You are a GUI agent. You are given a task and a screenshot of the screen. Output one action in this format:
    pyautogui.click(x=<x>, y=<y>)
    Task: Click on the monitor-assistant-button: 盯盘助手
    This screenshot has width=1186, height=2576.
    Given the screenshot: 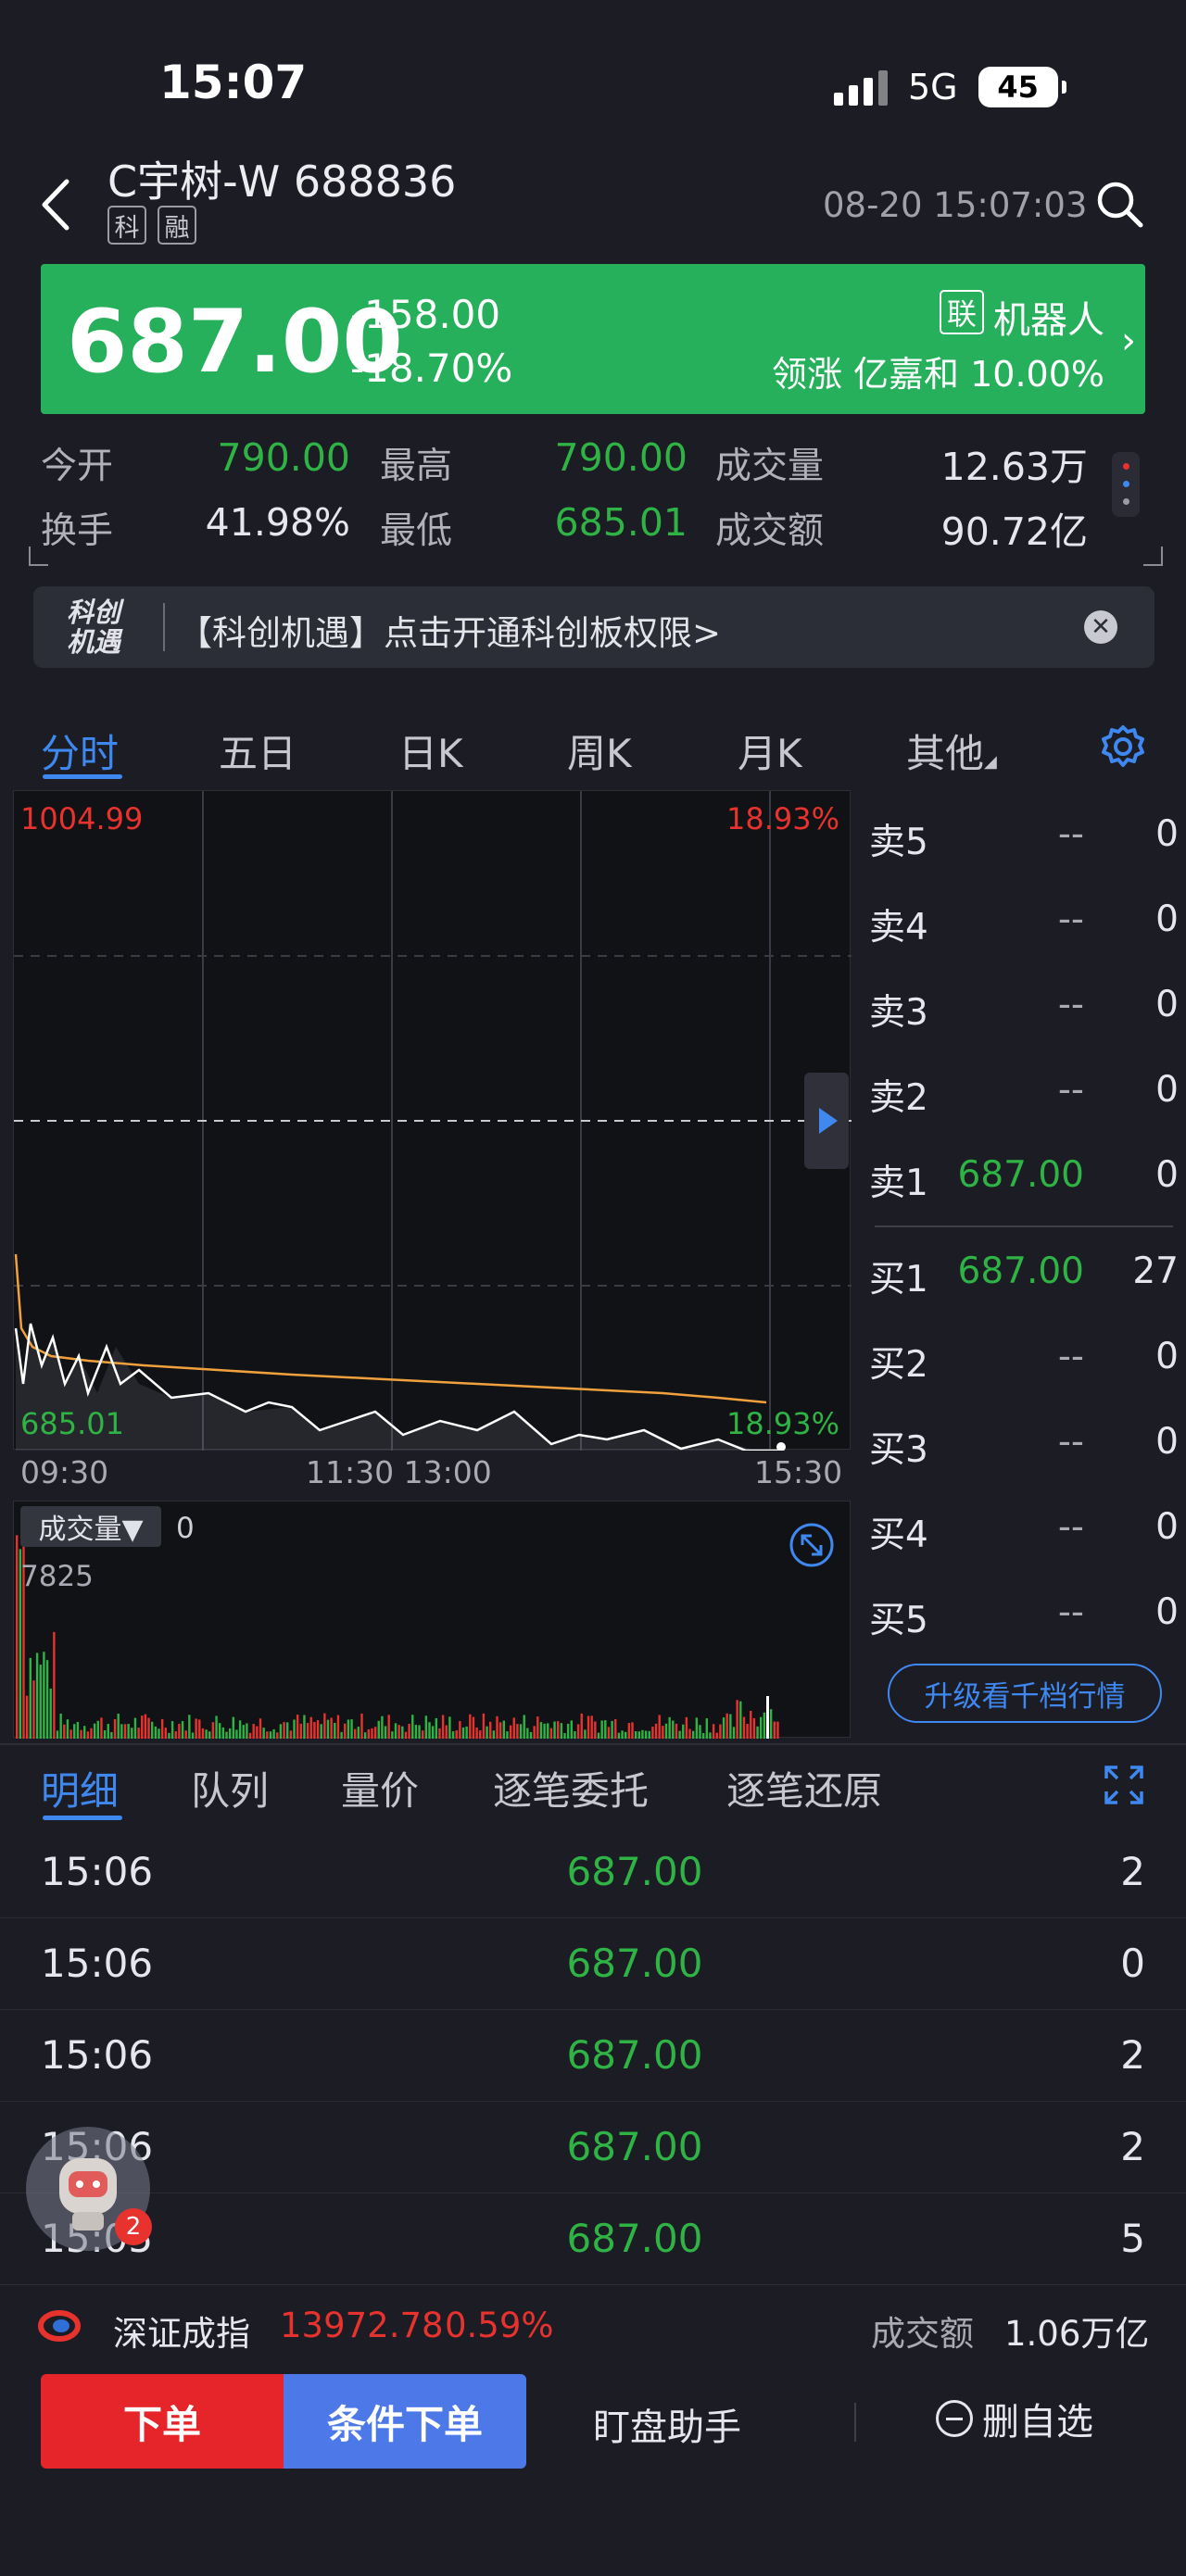 What is the action you would take?
    pyautogui.click(x=667, y=2424)
    